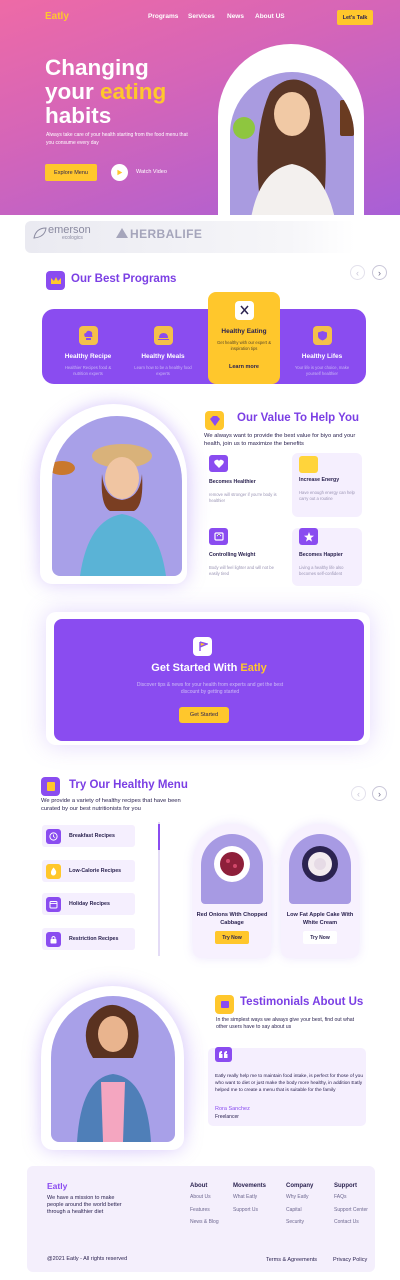 The image size is (400, 1280). I want to click on logo: Eatly, so click(57, 16).